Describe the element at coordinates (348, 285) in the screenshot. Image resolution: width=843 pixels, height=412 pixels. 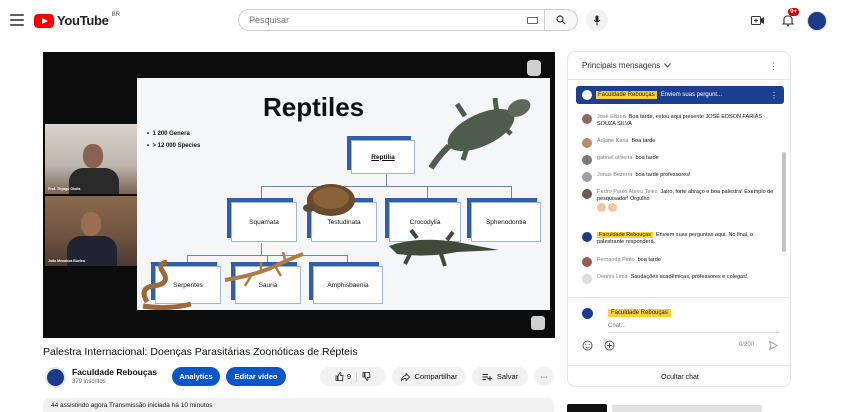
I see `node-amphisbaenia: Amphisbaenia` at that location.